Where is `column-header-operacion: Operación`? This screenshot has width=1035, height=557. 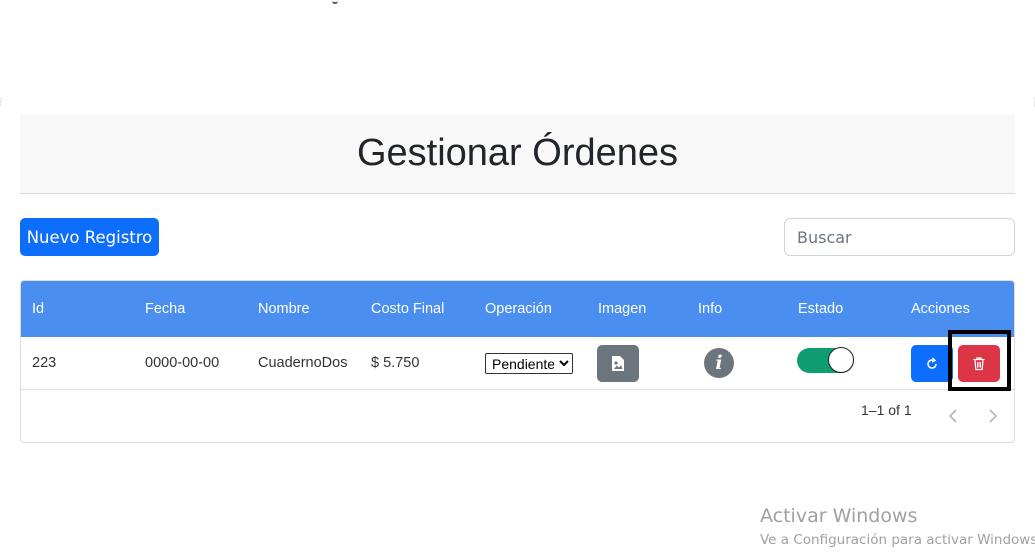 column-header-operacion: Operación is located at coordinates (518, 309).